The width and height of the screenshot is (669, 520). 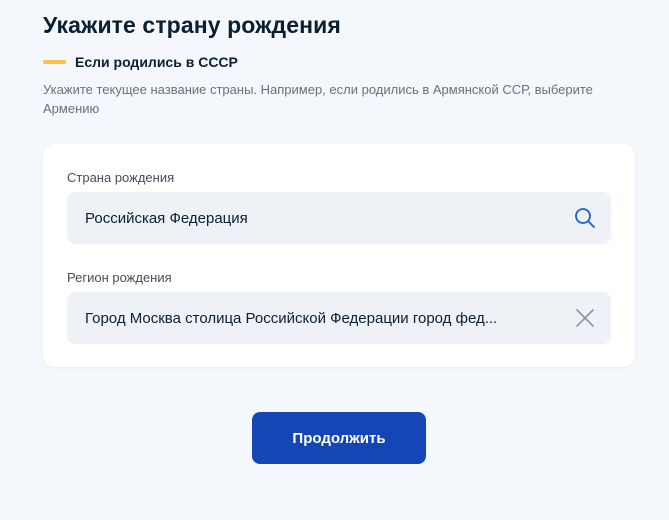 I want to click on country-label: Страна рождения, so click(x=121, y=177).